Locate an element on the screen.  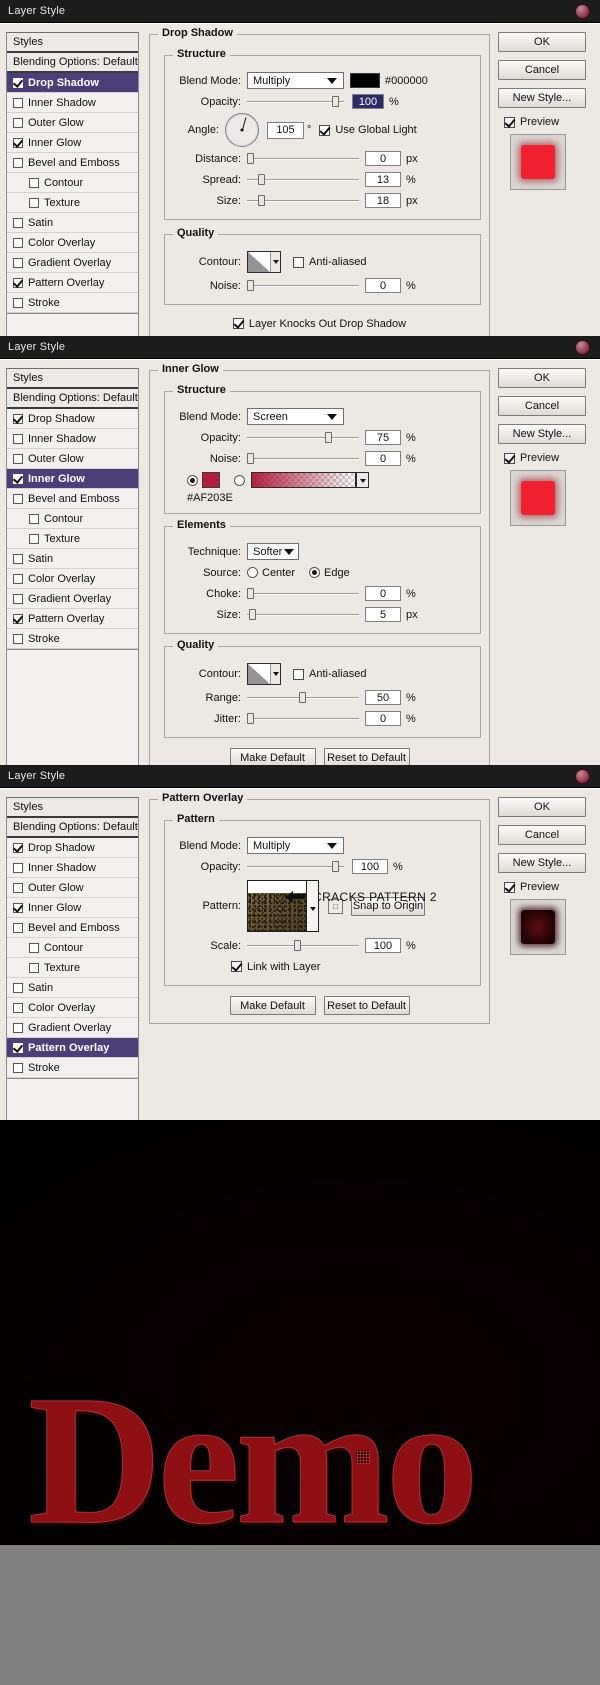
range-slider is located at coordinates (303, 698).